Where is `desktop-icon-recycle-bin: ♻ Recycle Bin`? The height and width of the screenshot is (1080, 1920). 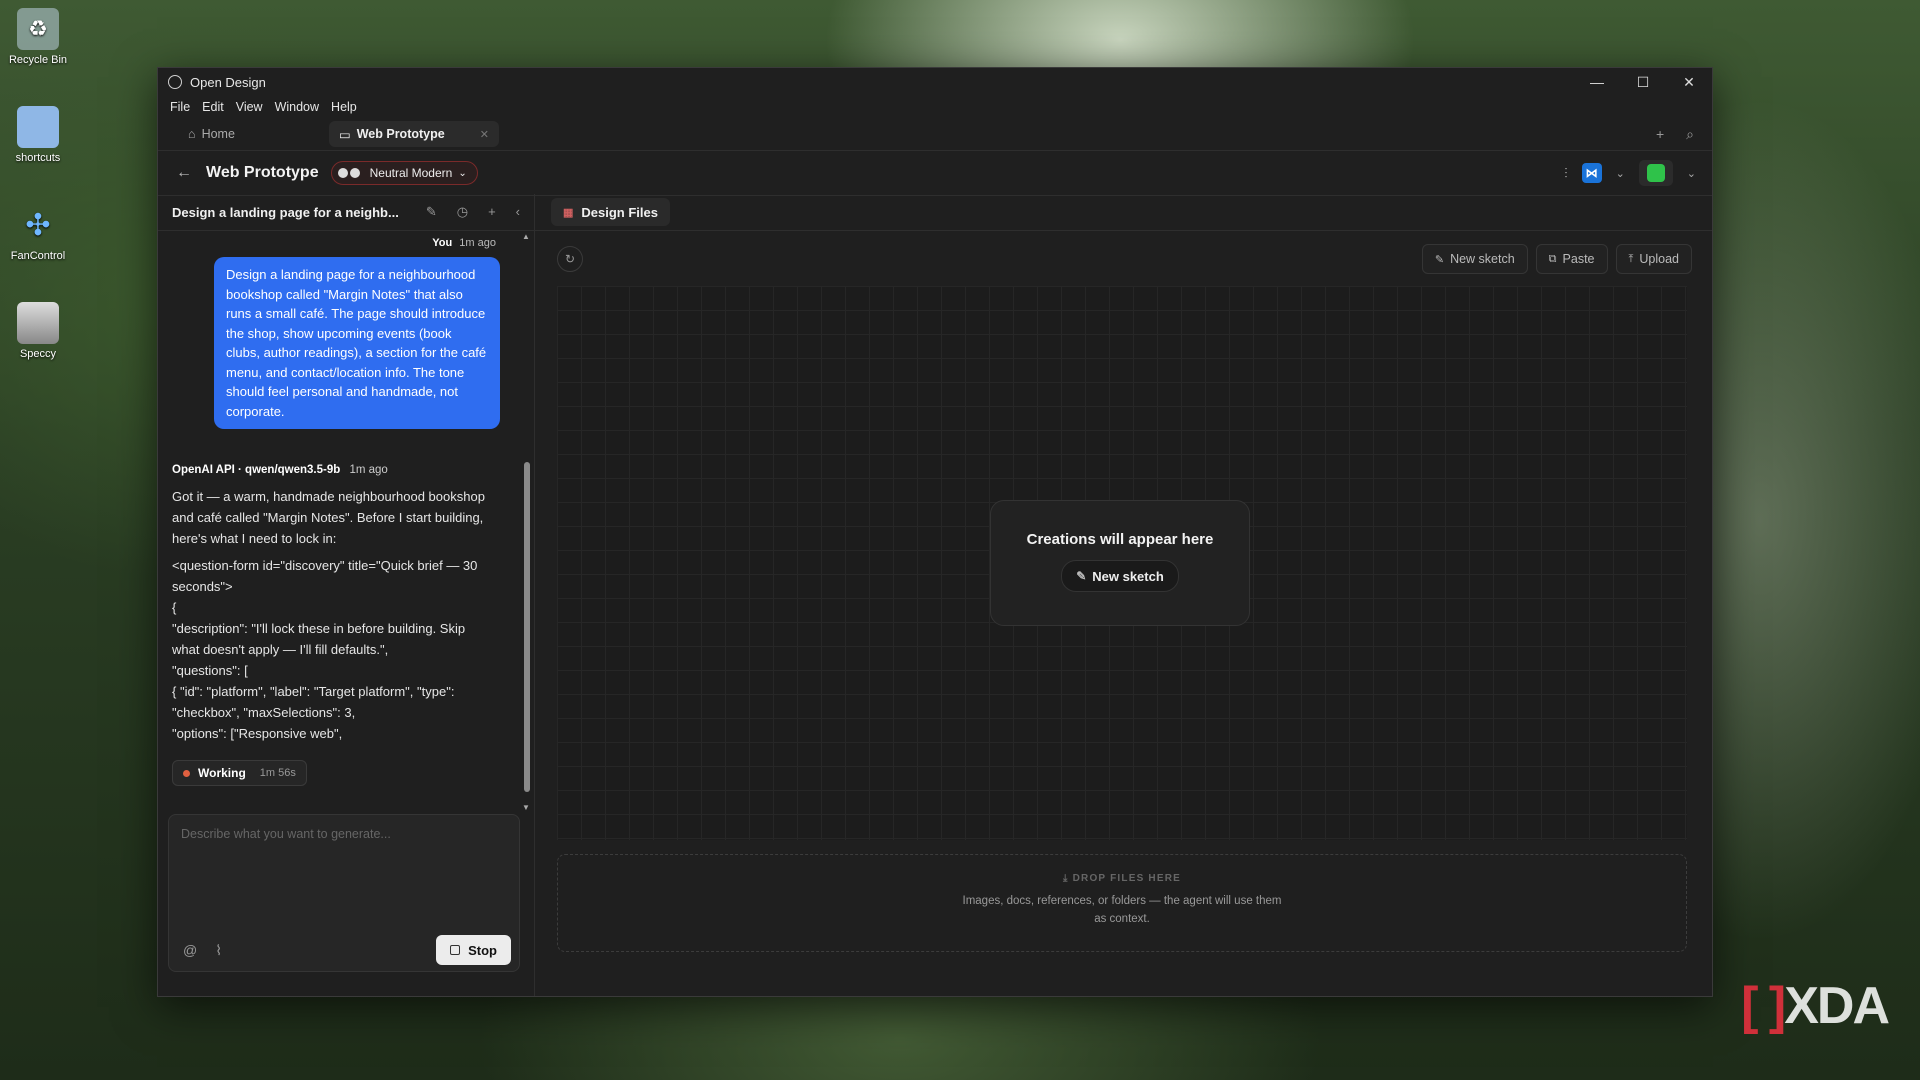 desktop-icon-recycle-bin: ♻ Recycle Bin is located at coordinates (38, 37).